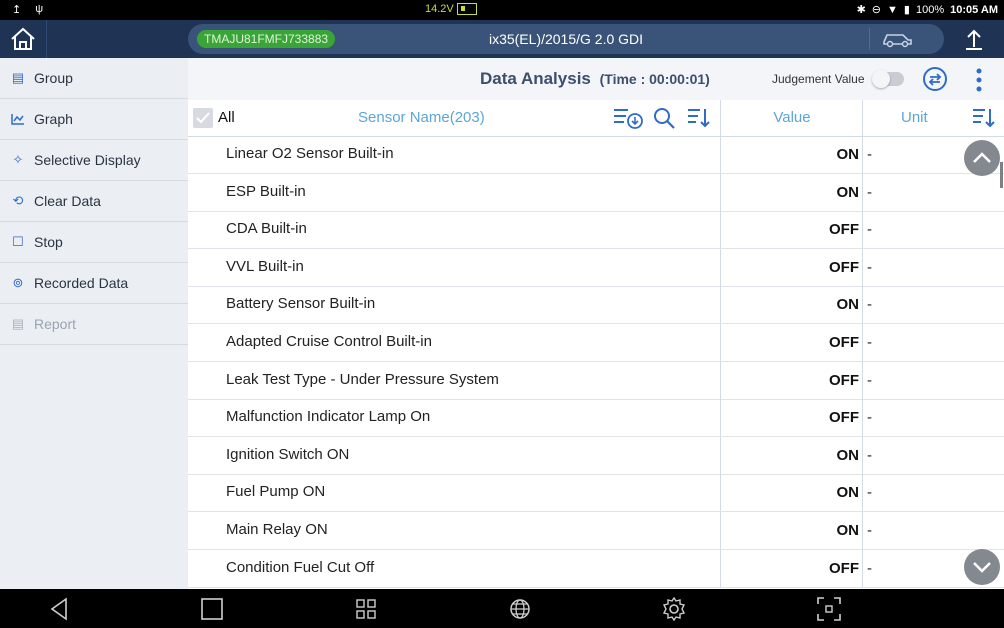  I want to click on check-icon, so click(203, 118).